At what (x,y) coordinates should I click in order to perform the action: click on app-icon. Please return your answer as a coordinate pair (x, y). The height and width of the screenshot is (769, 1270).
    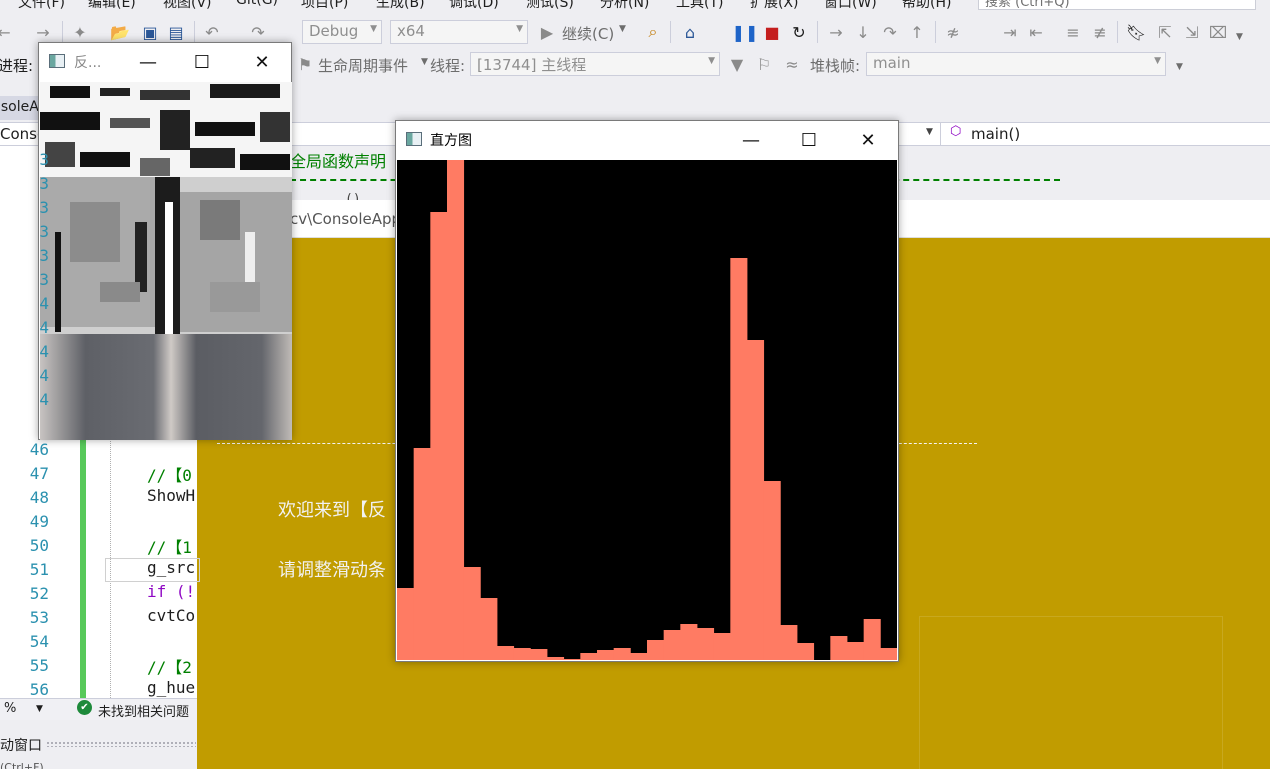
    Looking at the image, I should click on (57, 61).